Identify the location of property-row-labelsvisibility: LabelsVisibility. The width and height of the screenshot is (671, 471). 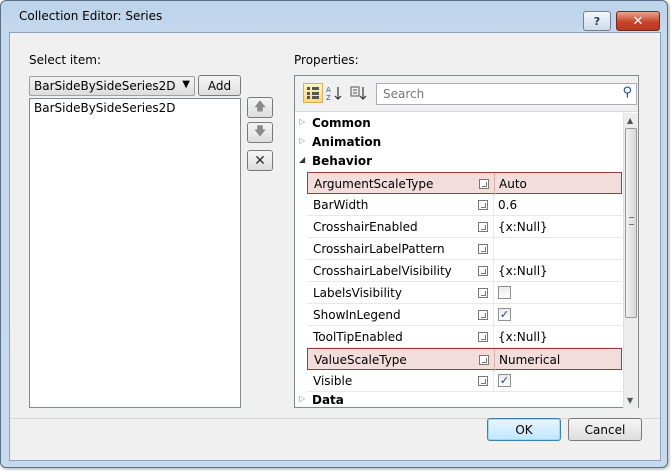
(464, 293).